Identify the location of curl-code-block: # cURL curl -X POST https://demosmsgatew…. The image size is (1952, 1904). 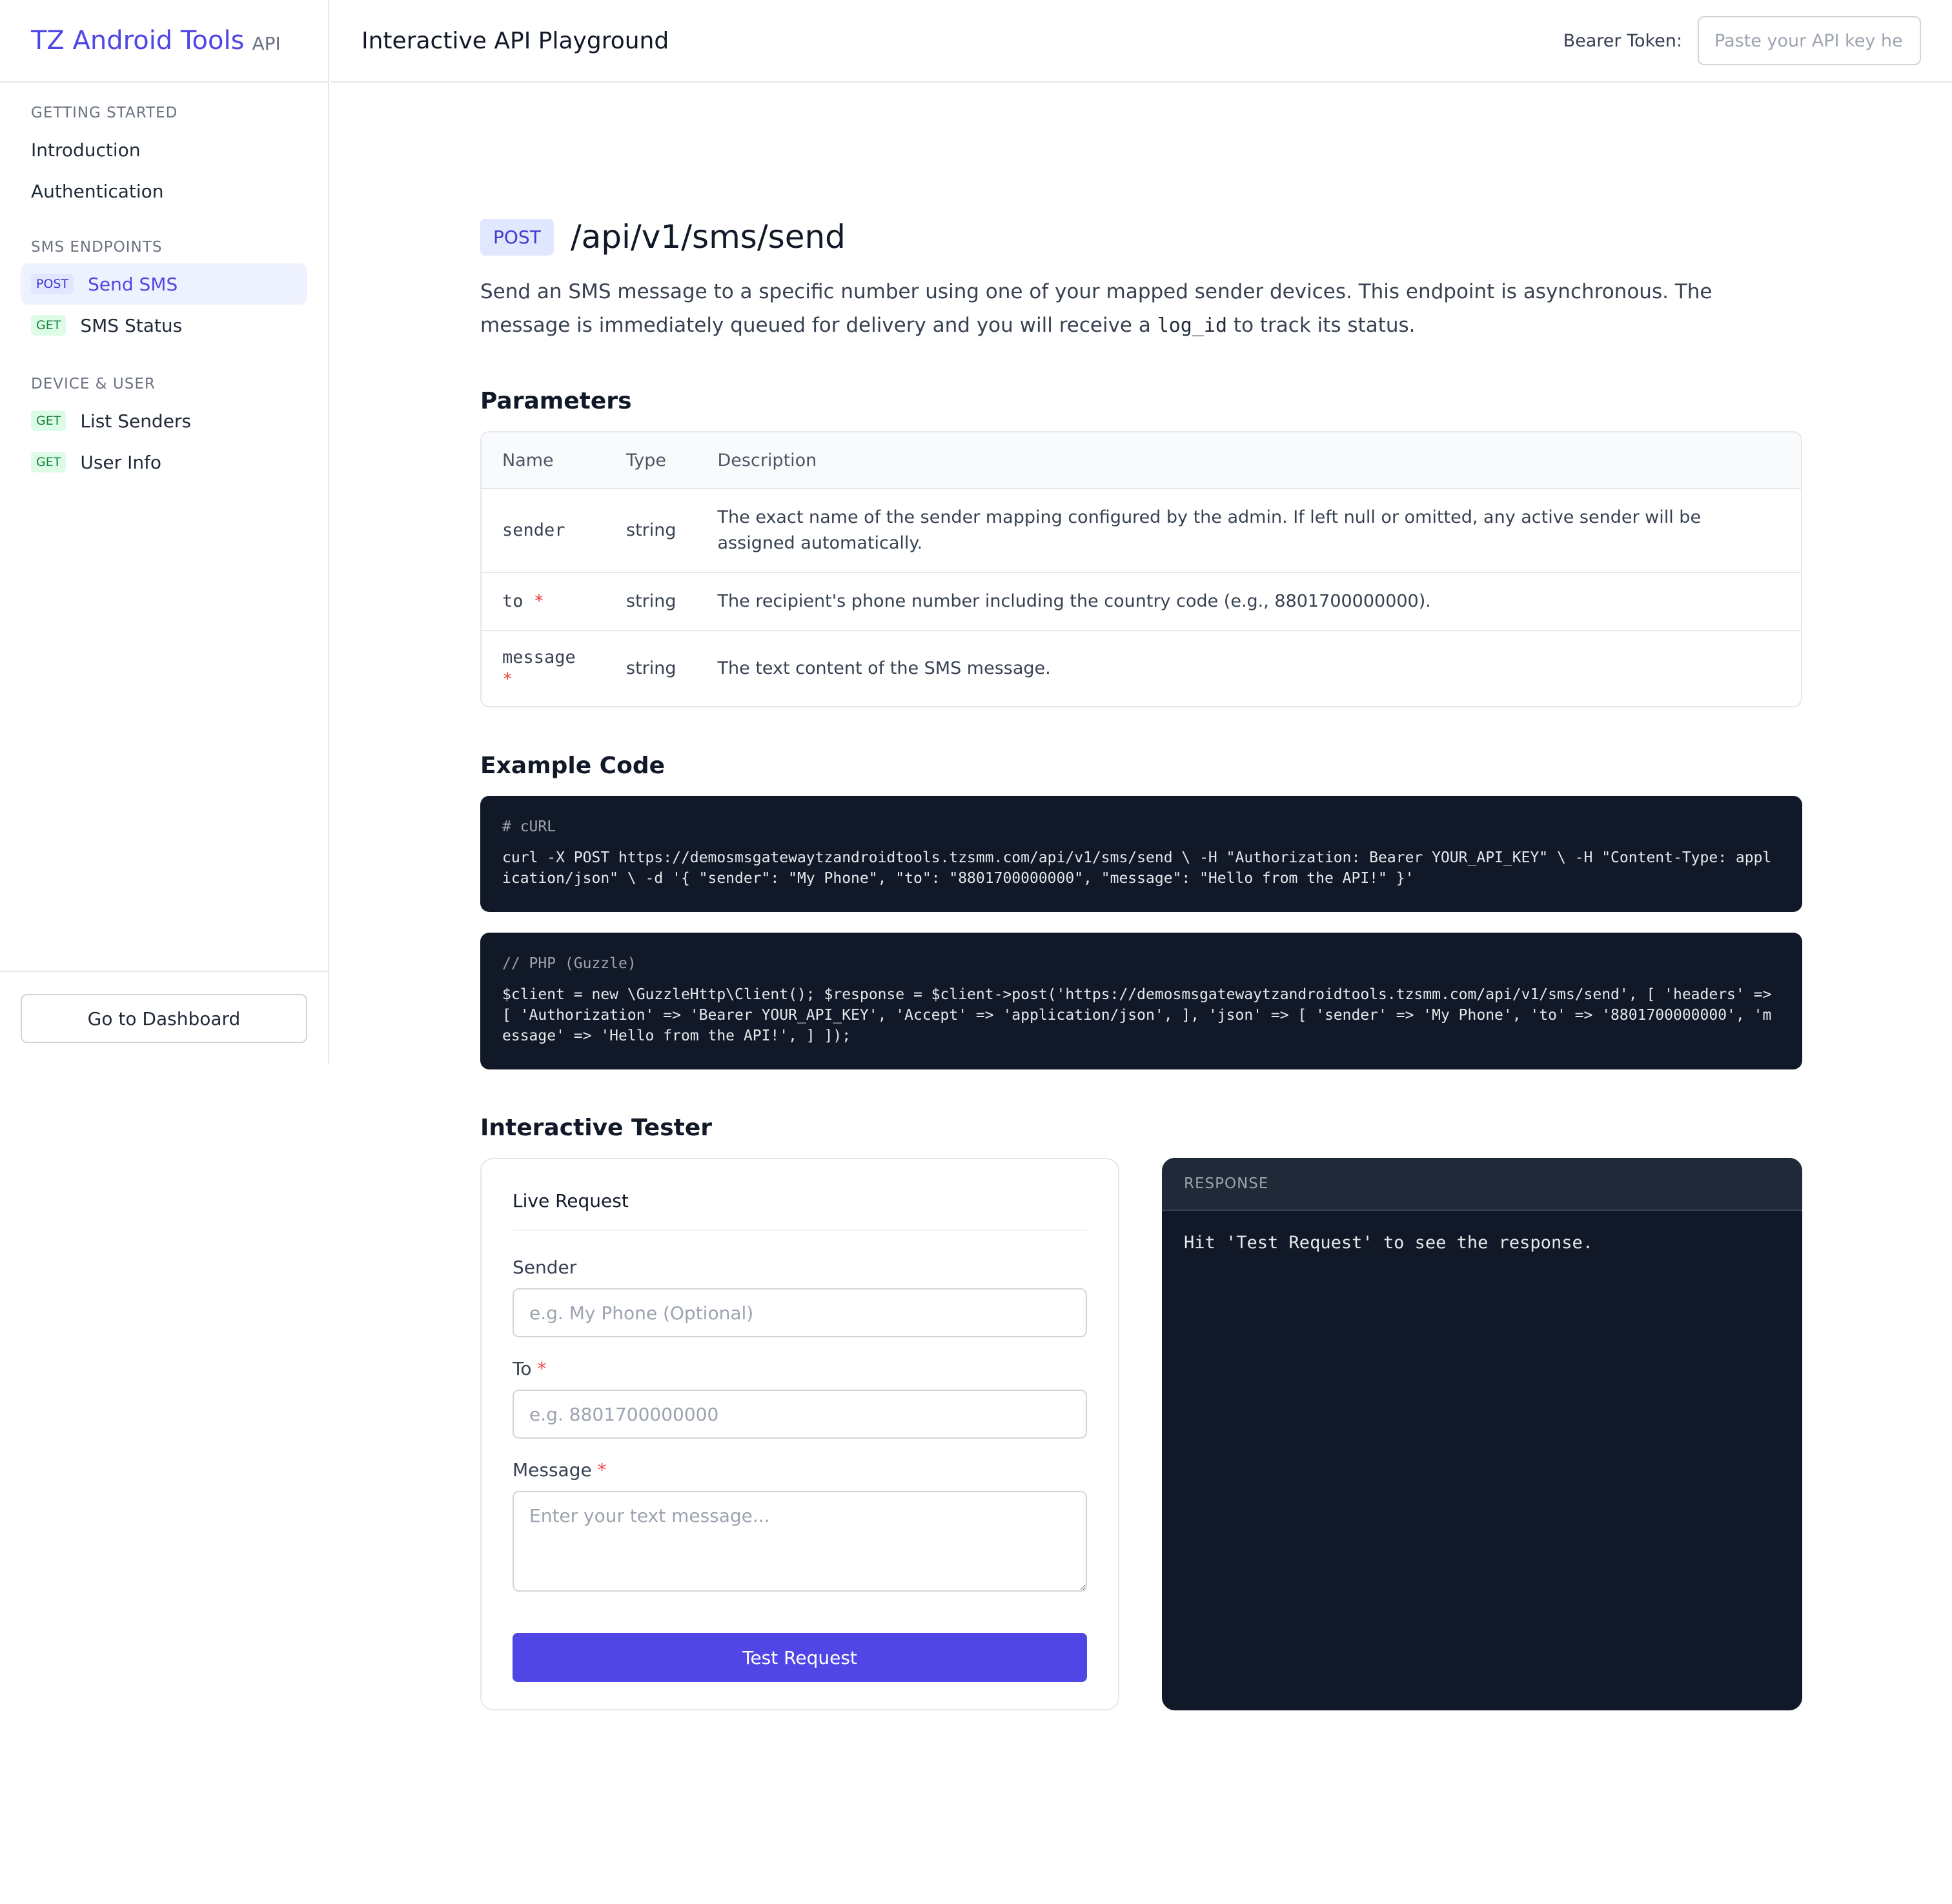
(1141, 854).